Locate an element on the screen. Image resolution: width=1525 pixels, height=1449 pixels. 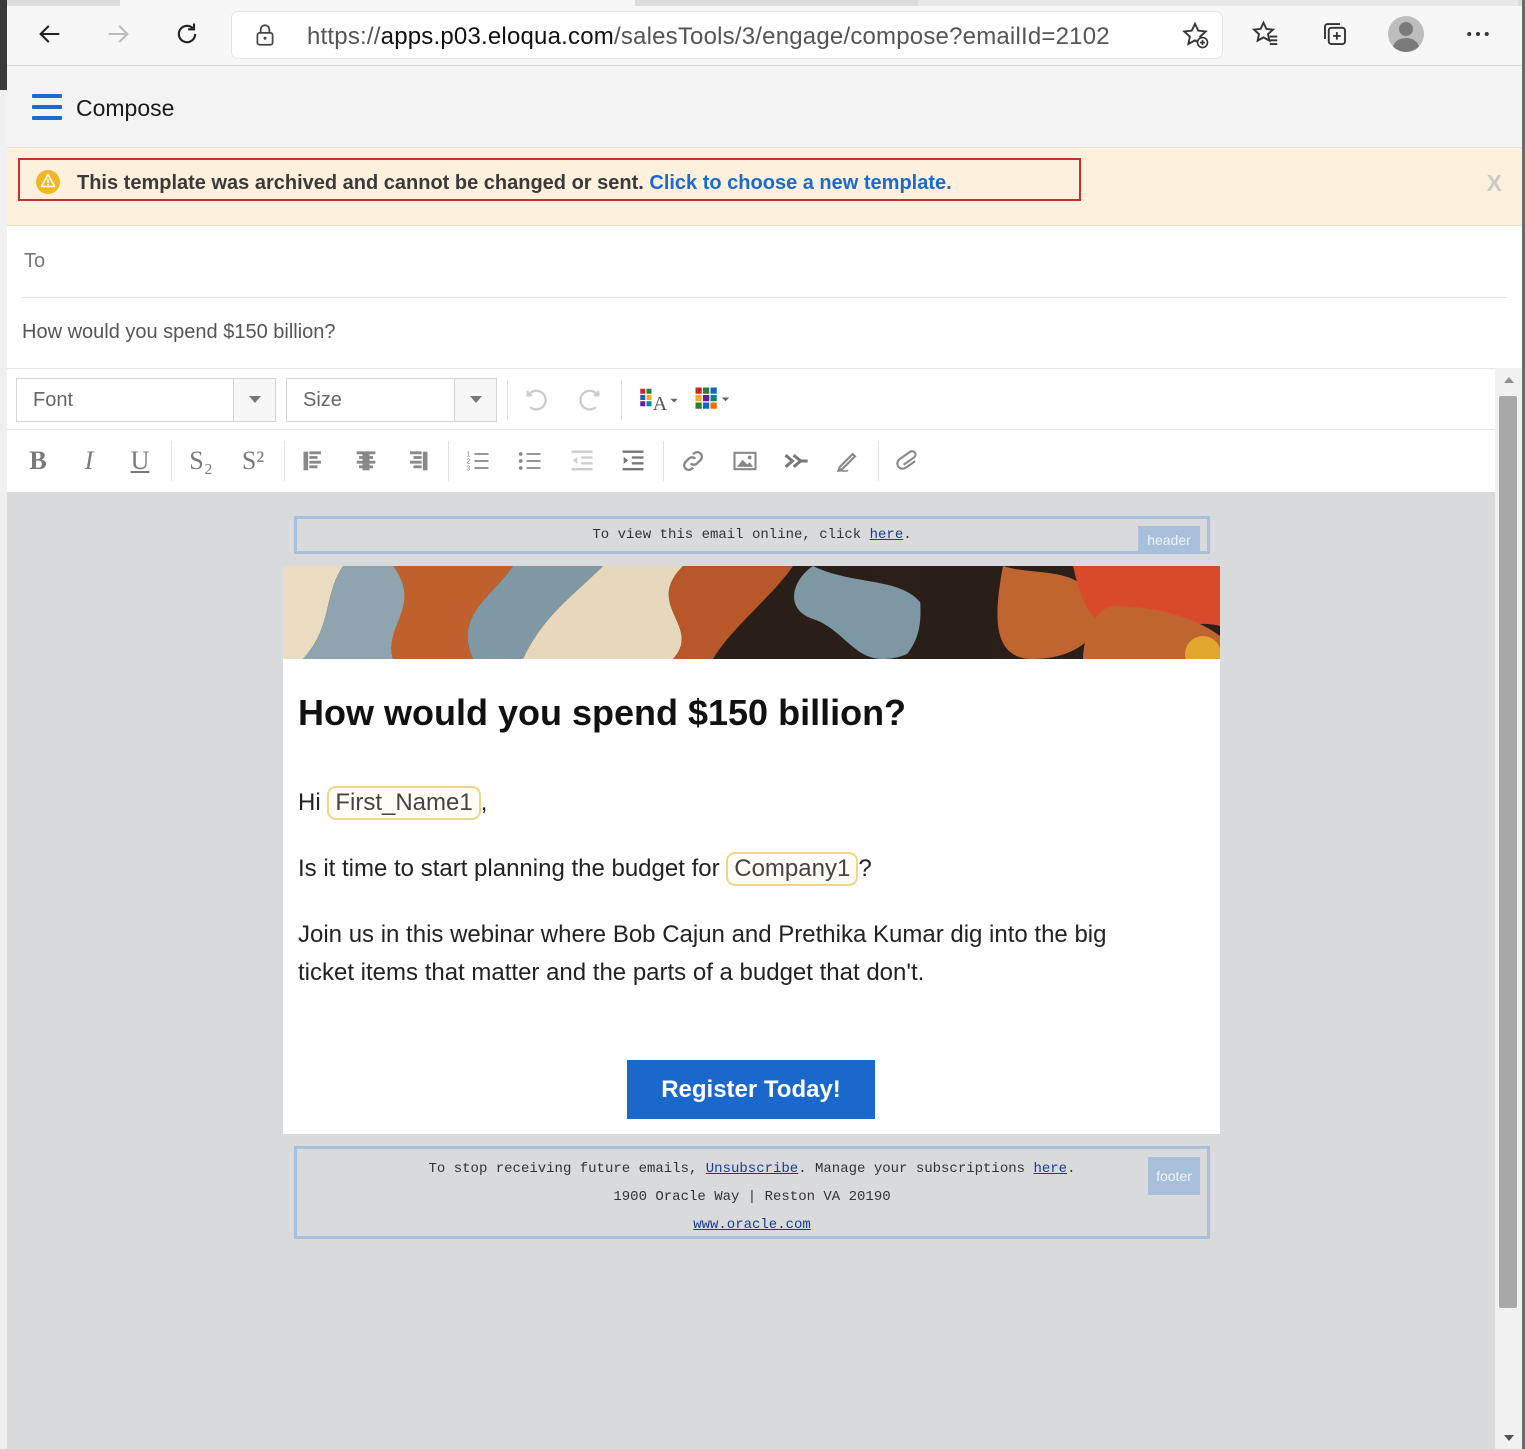
outdent-icon is located at coordinates (582, 460).